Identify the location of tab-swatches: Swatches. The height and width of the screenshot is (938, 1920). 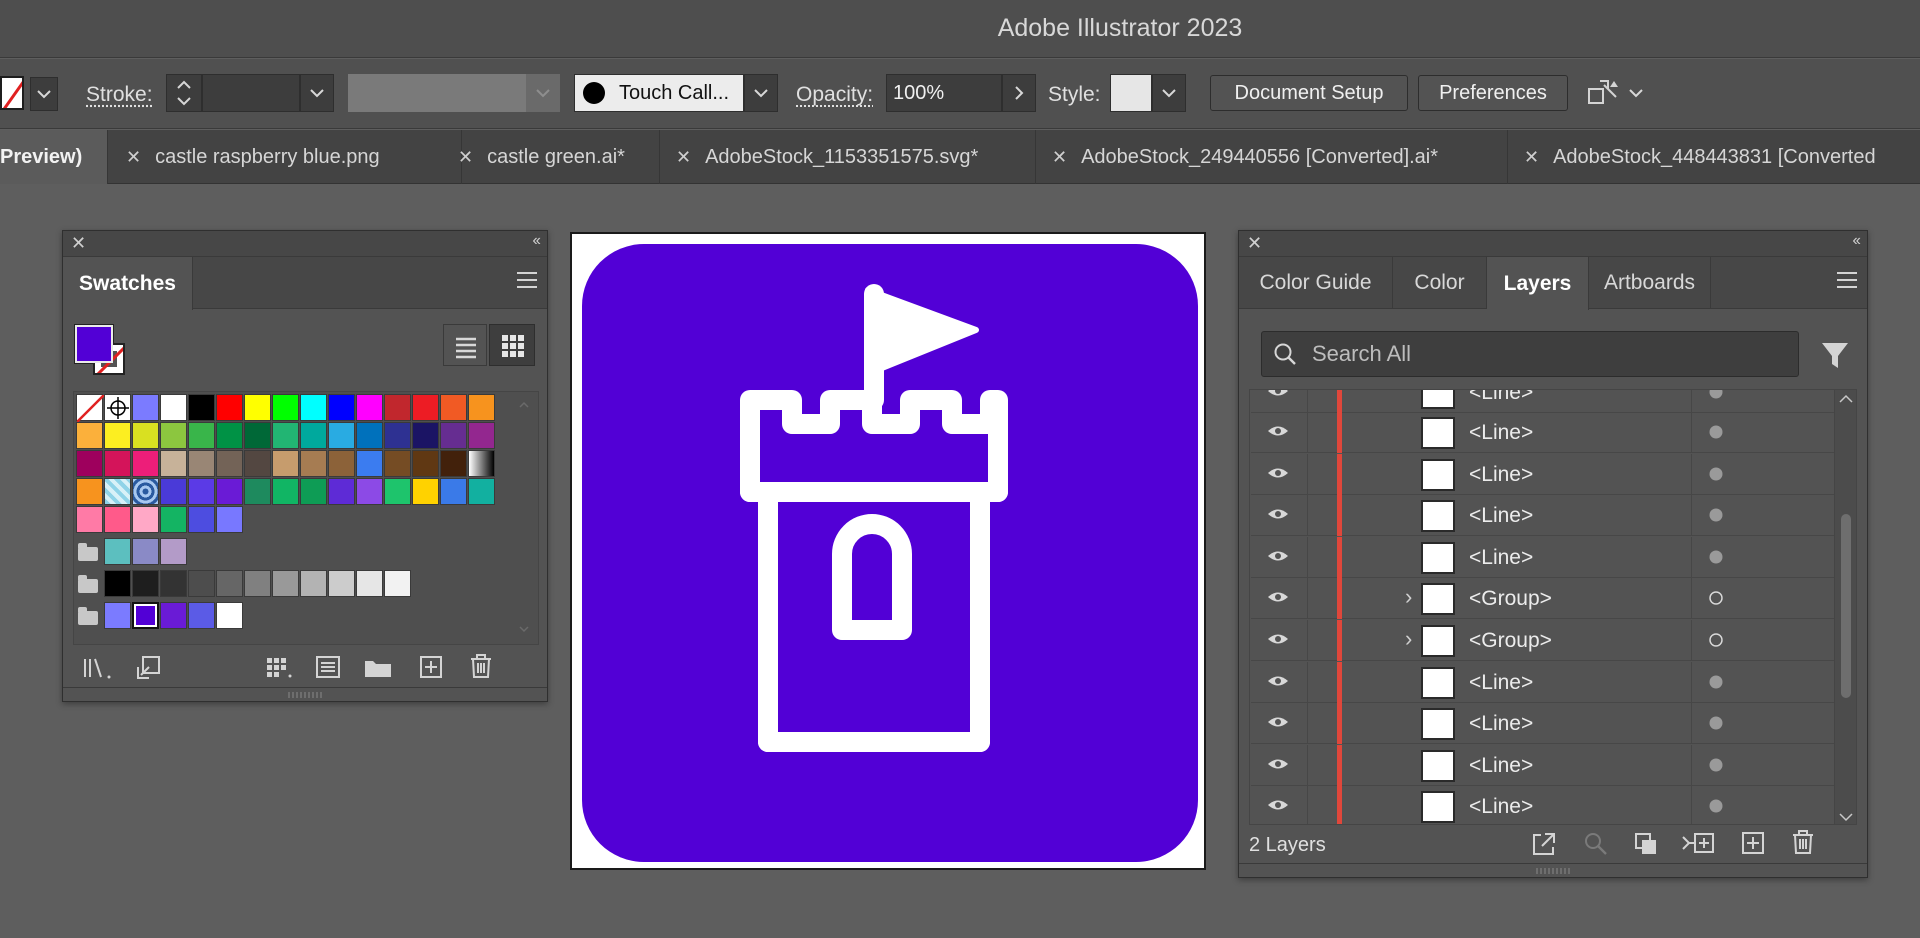
(128, 283).